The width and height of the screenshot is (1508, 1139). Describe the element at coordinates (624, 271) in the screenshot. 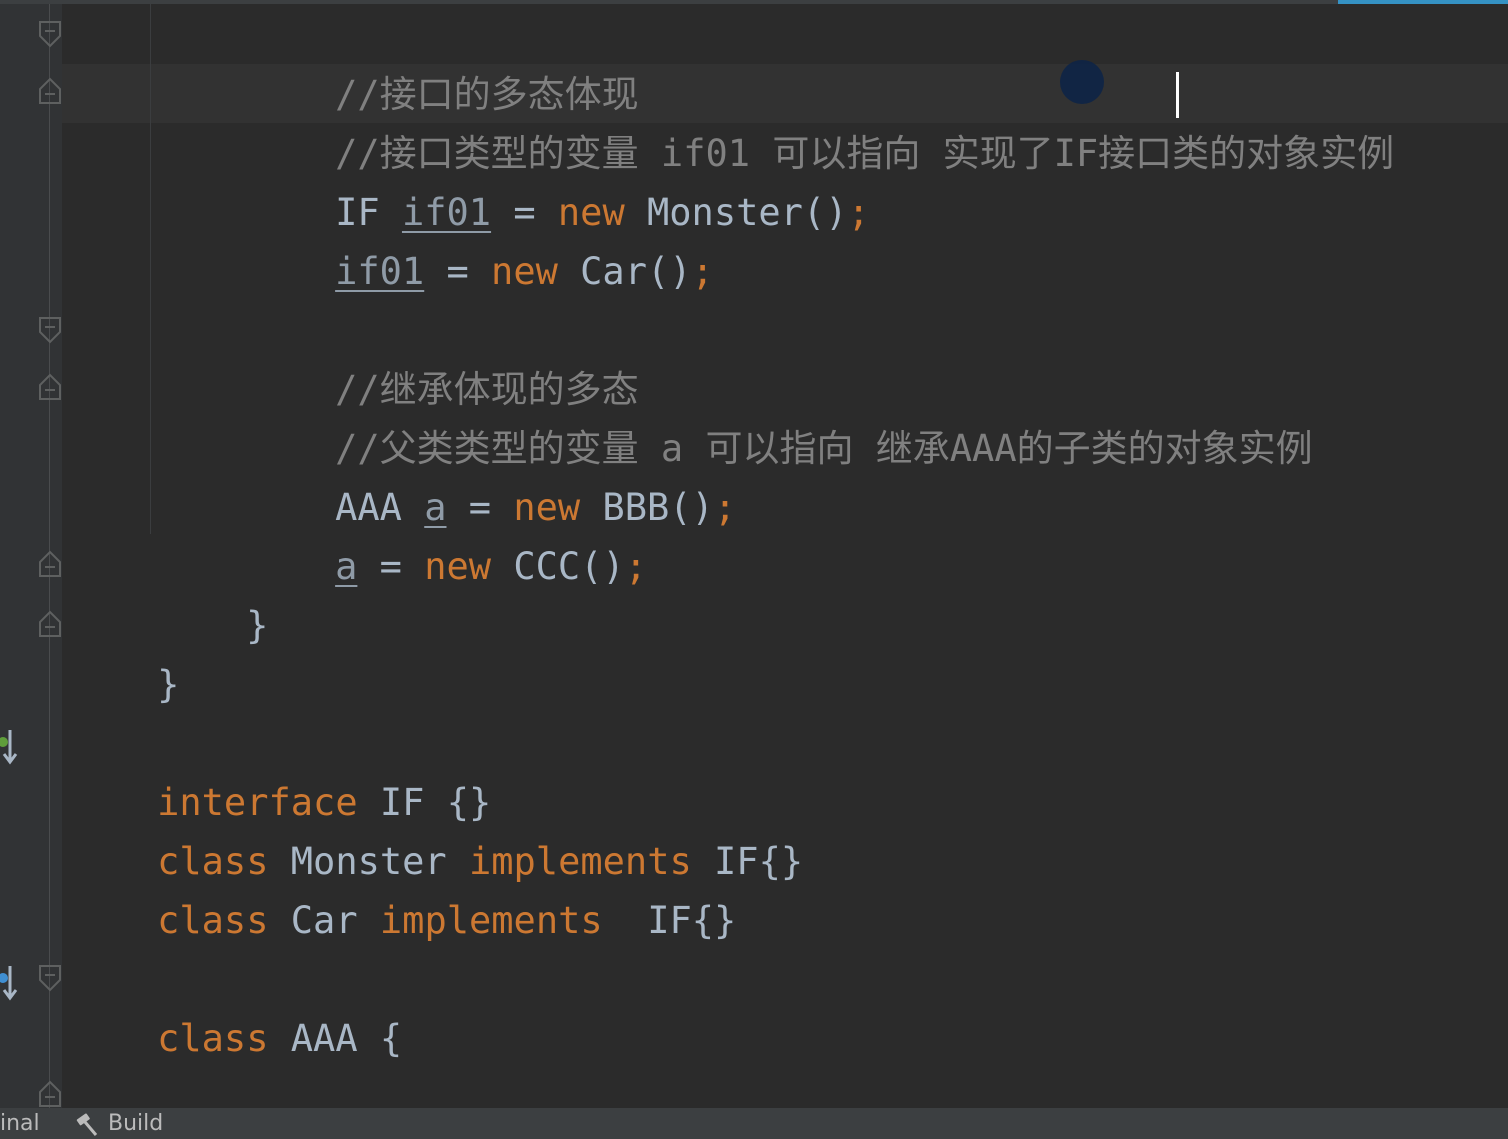

I see `constructor-call: Car()` at that location.